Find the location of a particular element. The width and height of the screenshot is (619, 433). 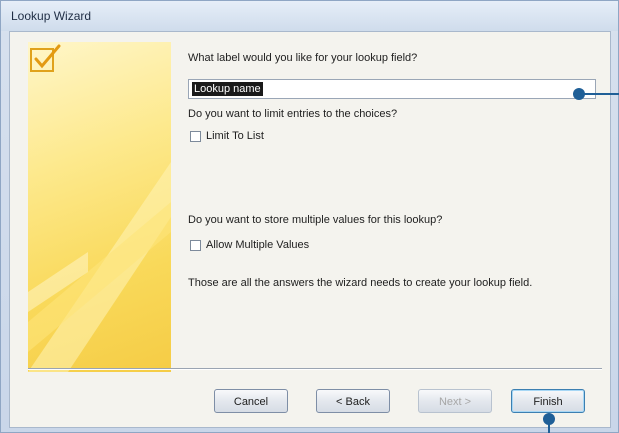

next-button: Next > is located at coordinates (455, 401).